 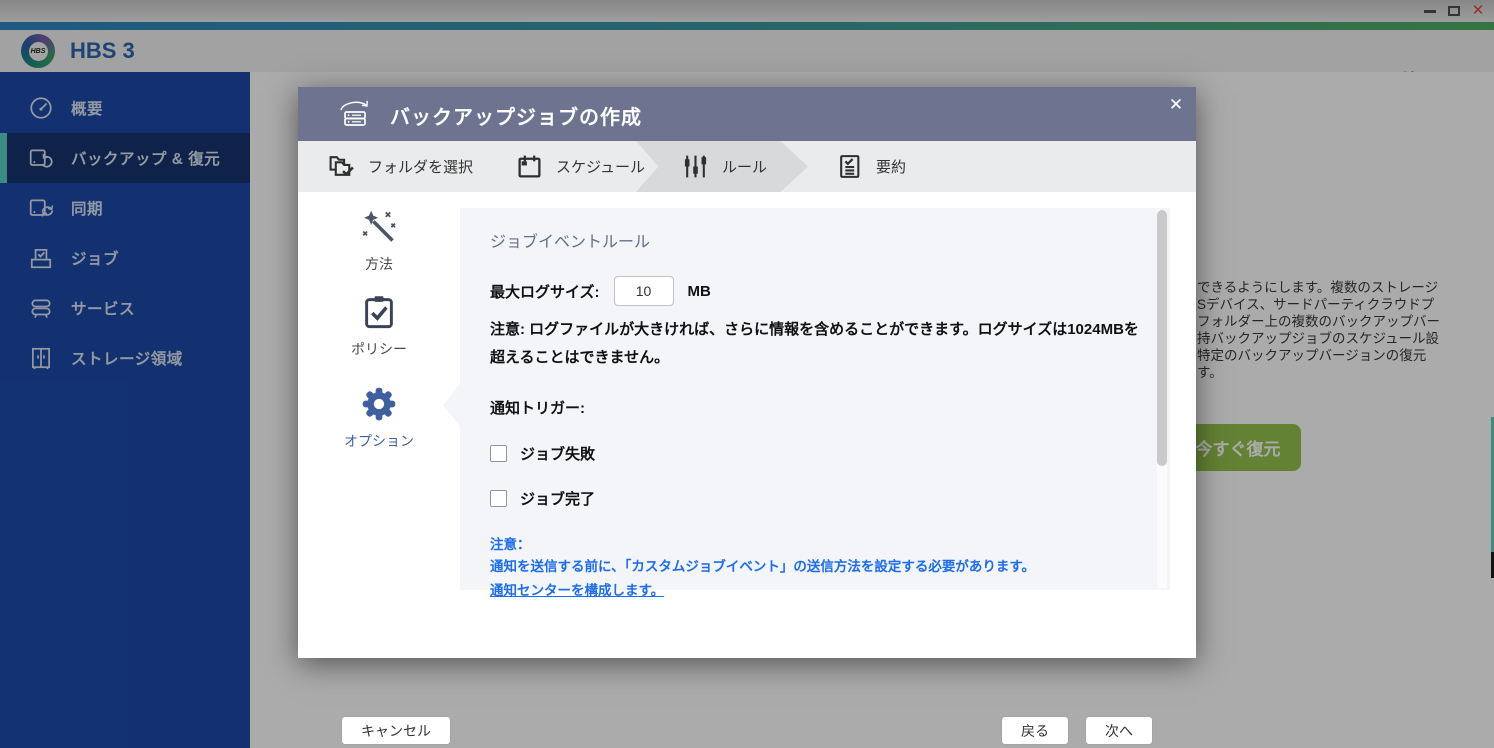 What do you see at coordinates (1119, 730) in the screenshot?
I see `next-button: 次へ` at bounding box center [1119, 730].